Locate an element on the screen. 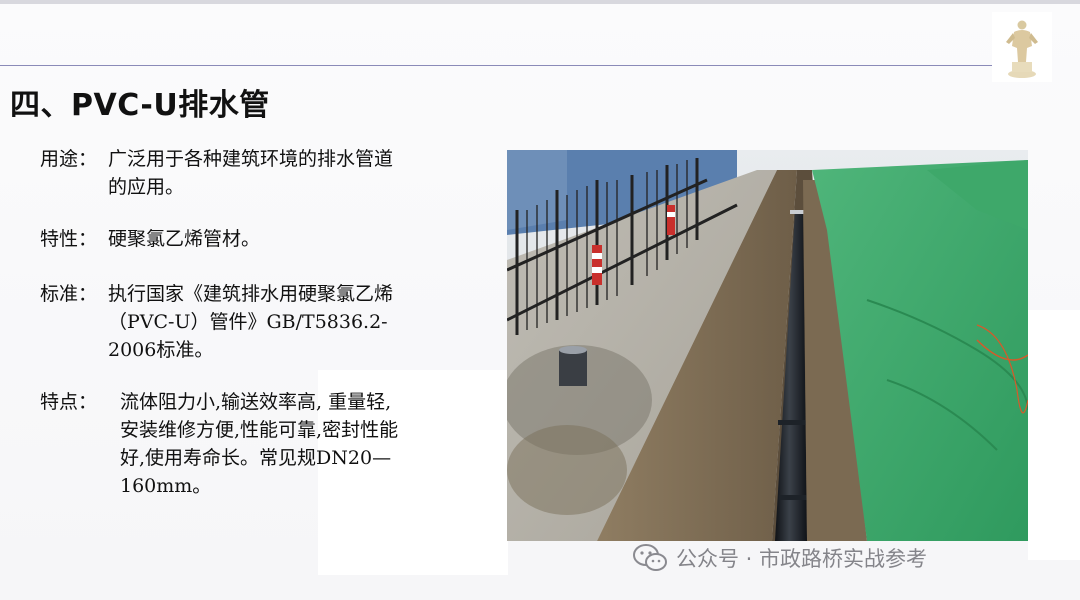 The height and width of the screenshot is (600, 1080). item-line: 流体阻力小,输送效率高, 重量轻, is located at coordinates (256, 402).